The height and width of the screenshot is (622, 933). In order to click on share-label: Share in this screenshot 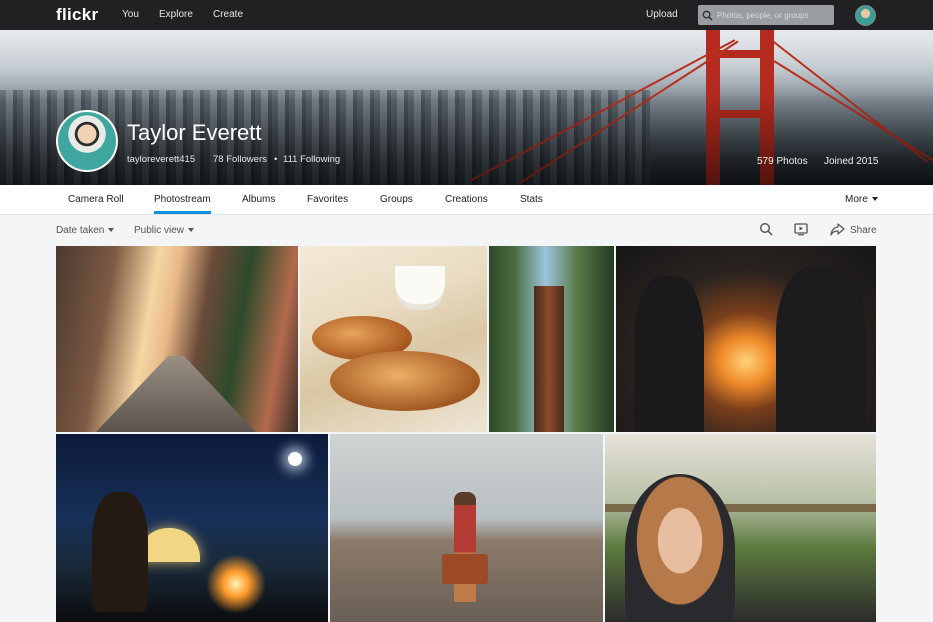, I will do `click(863, 230)`.